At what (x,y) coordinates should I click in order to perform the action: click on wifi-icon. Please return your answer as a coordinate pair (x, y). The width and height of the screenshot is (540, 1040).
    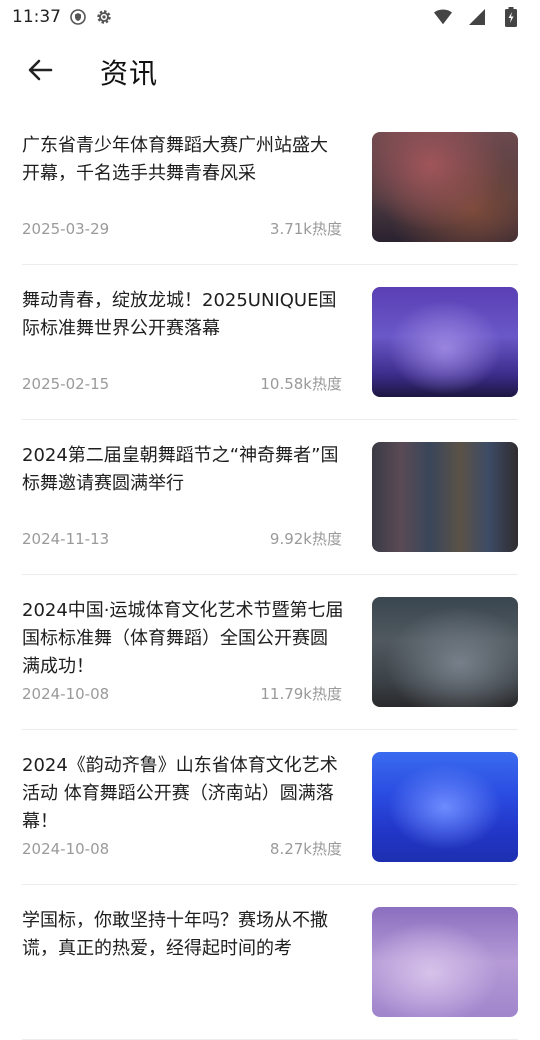
    Looking at the image, I should click on (443, 17).